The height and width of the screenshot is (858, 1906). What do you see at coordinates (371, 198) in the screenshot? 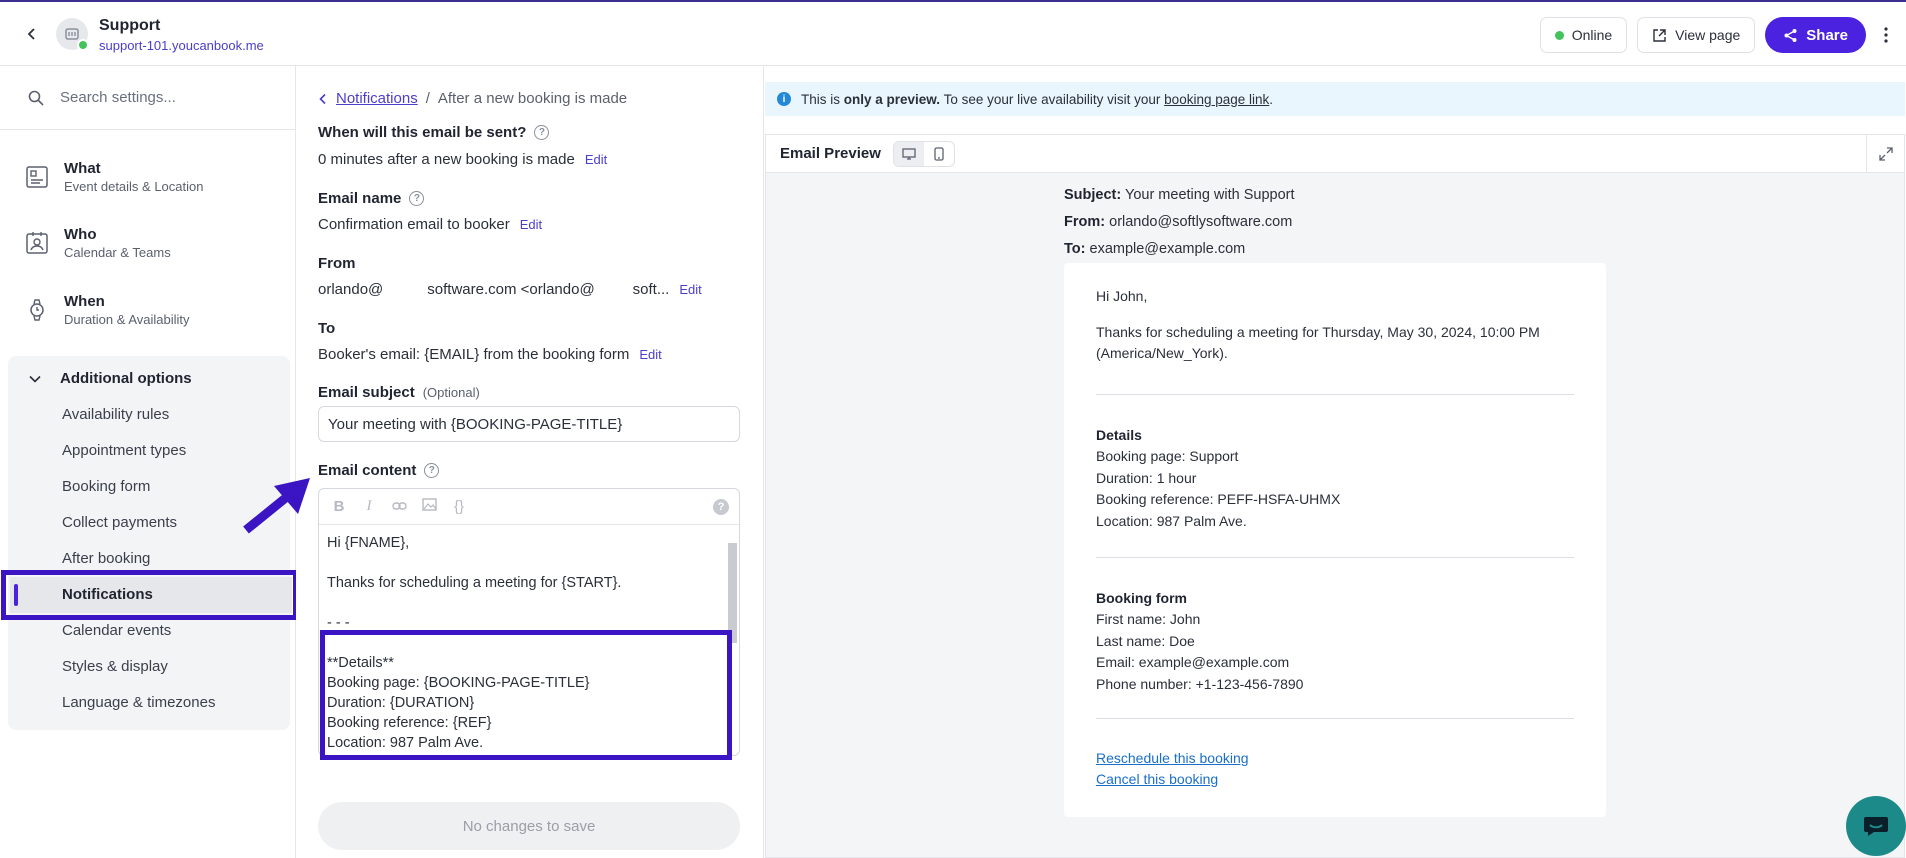
I see `email-name-label: Email name ?` at bounding box center [371, 198].